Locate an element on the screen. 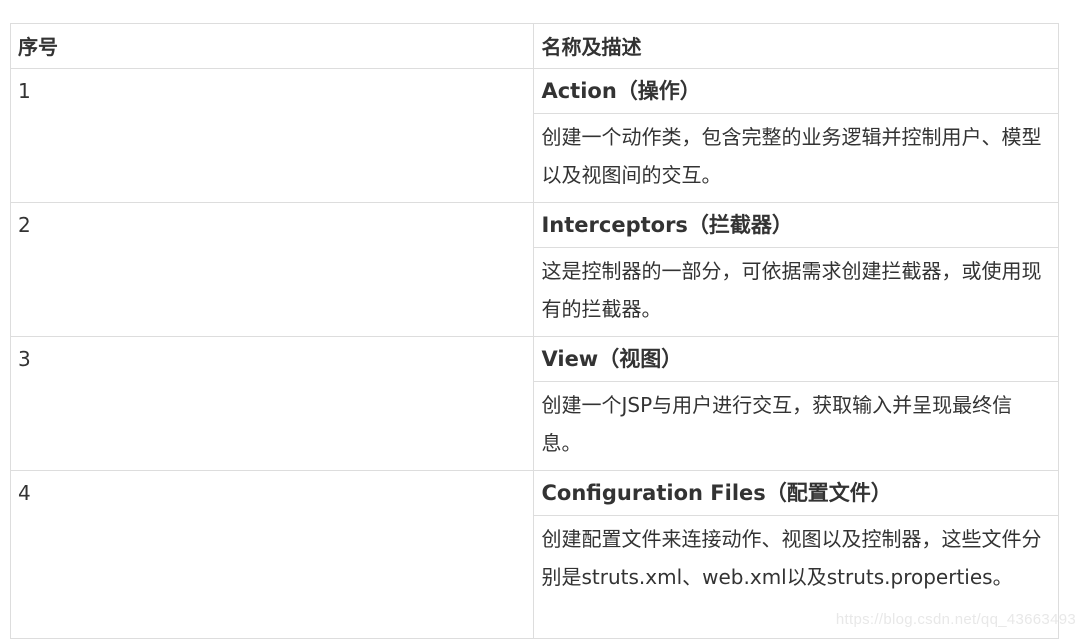 The image size is (1084, 639). row-number-cell: 3 is located at coordinates (272, 403).